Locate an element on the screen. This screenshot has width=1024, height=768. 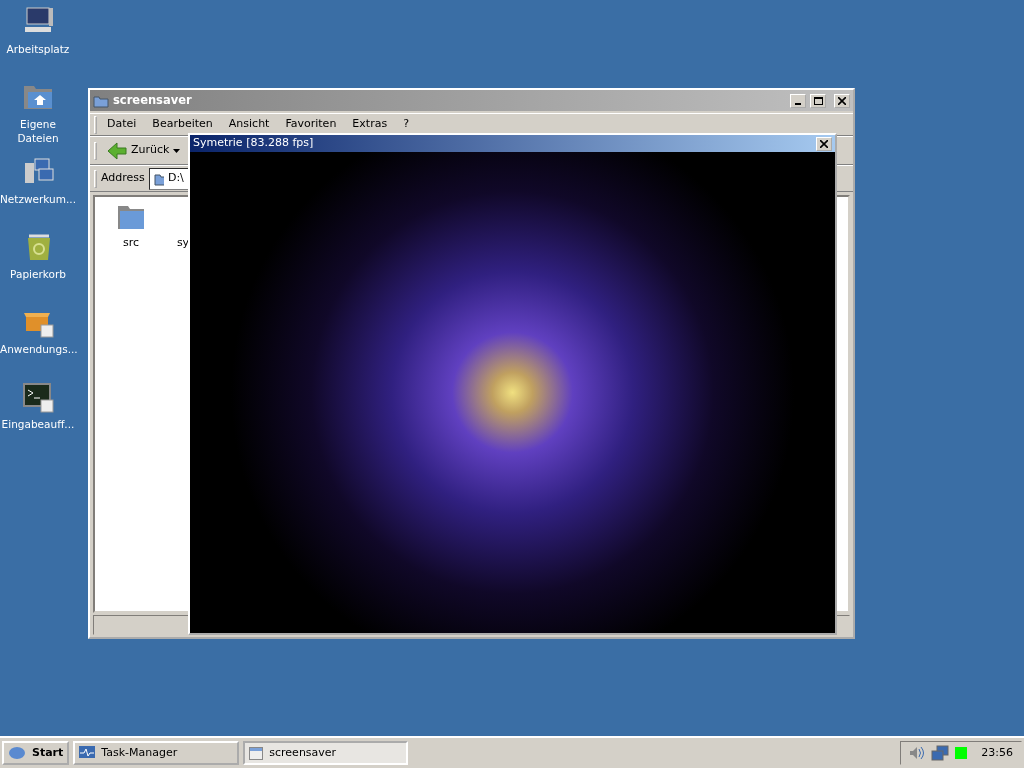
maximize-button is located at coordinates (818, 100).